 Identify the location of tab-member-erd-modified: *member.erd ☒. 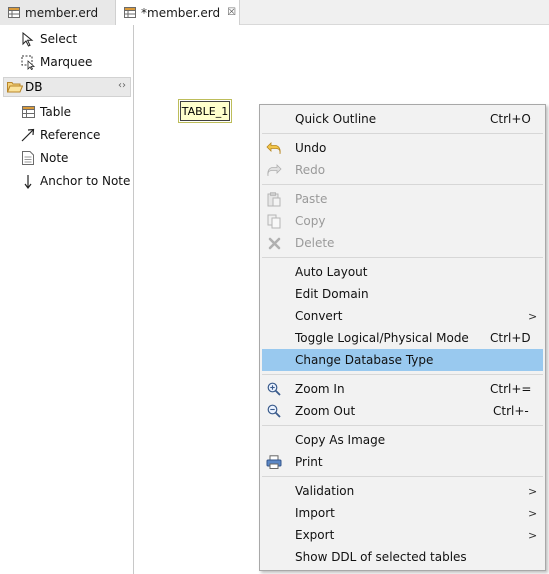
(178, 13).